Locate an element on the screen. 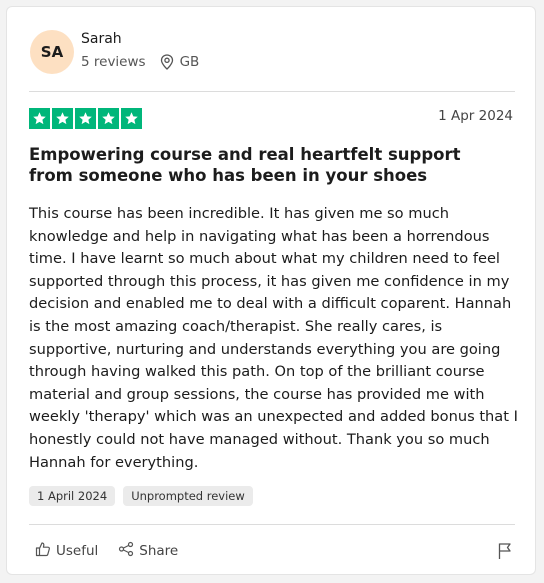  star-rating is located at coordinates (85, 118).